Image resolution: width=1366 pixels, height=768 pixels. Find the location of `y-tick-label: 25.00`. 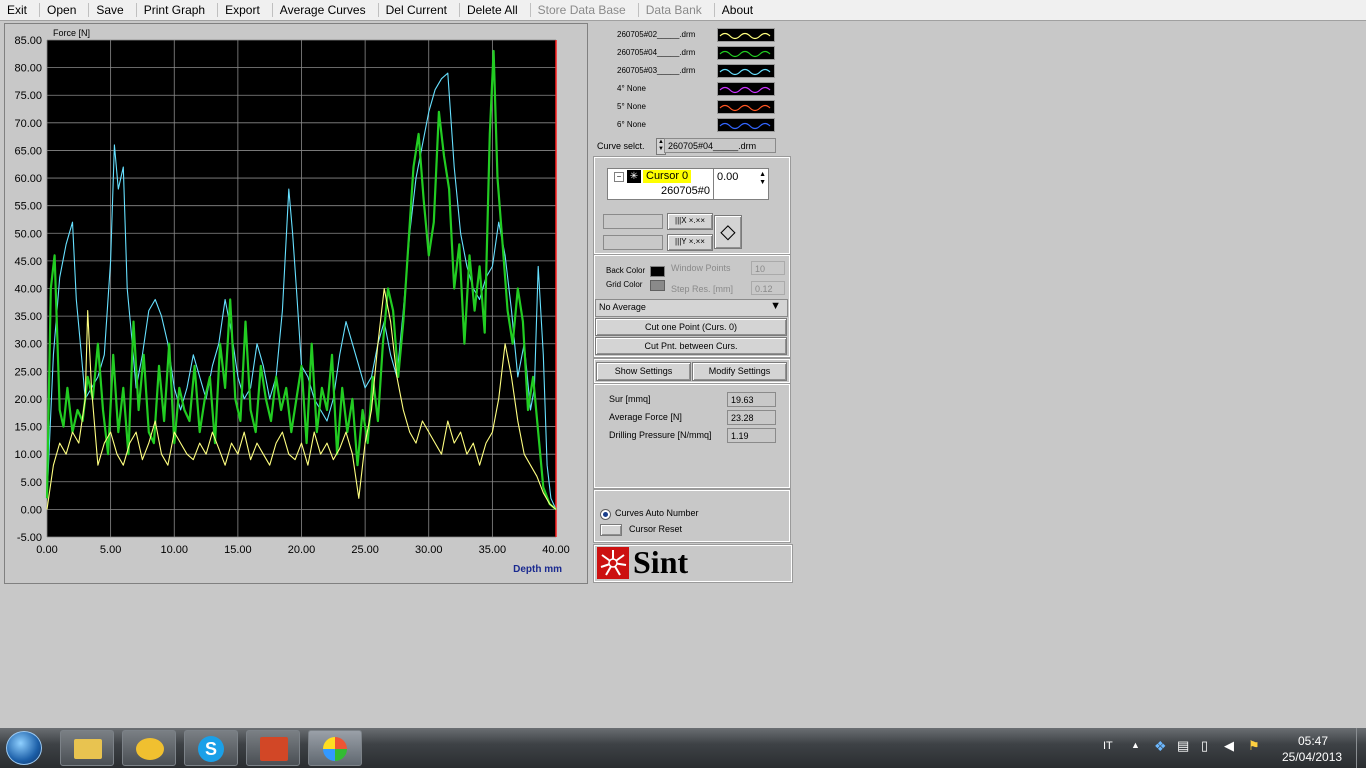

y-tick-label: 25.00 is located at coordinates (28, 372).